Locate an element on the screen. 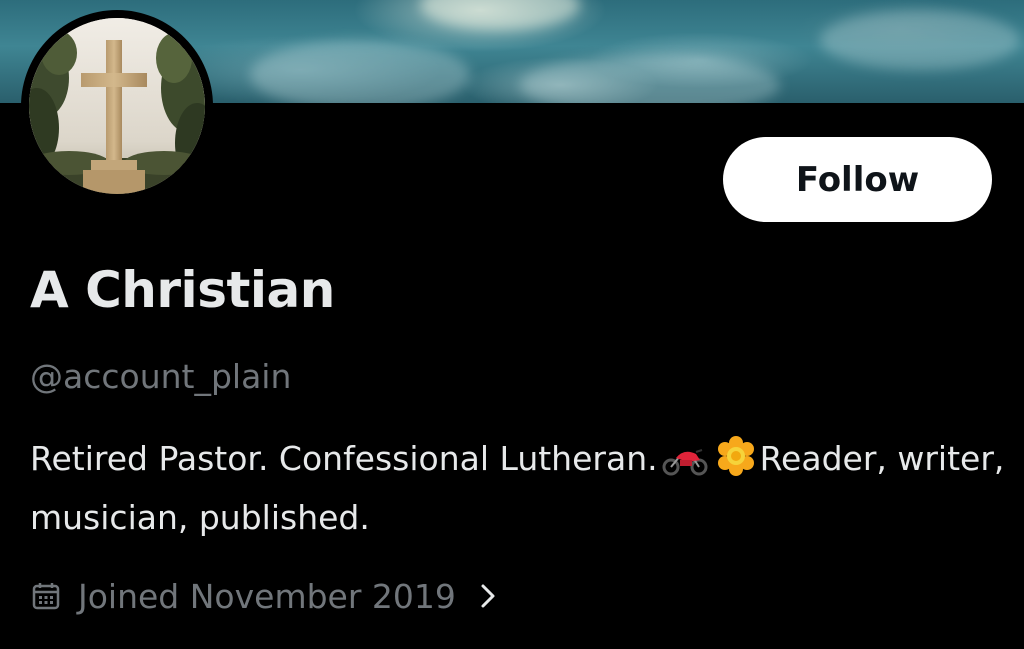  calendar-icon is located at coordinates (46, 596).